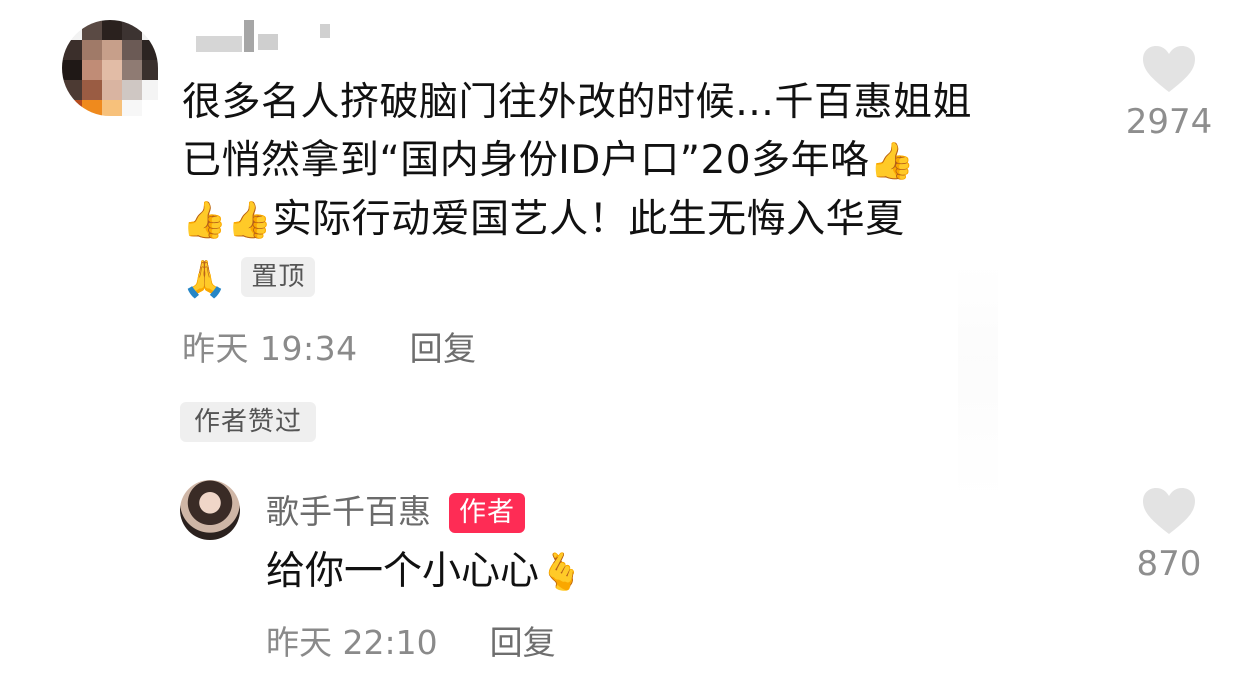  I want to click on comment-line-2: 已悄然拿到“国内身份ID户口”20多年咯👍, so click(642, 161).